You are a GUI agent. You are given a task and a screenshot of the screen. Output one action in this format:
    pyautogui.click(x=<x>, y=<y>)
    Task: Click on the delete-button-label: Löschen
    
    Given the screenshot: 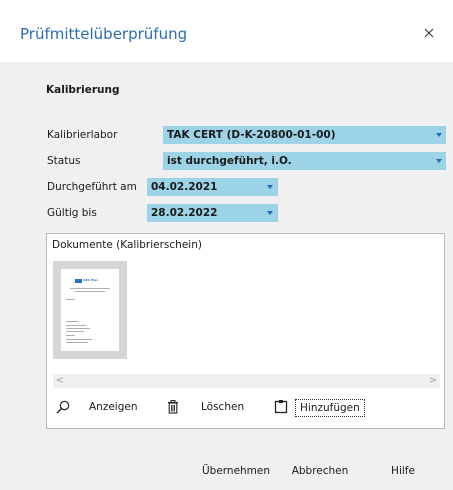 What is the action you would take?
    pyautogui.click(x=223, y=407)
    